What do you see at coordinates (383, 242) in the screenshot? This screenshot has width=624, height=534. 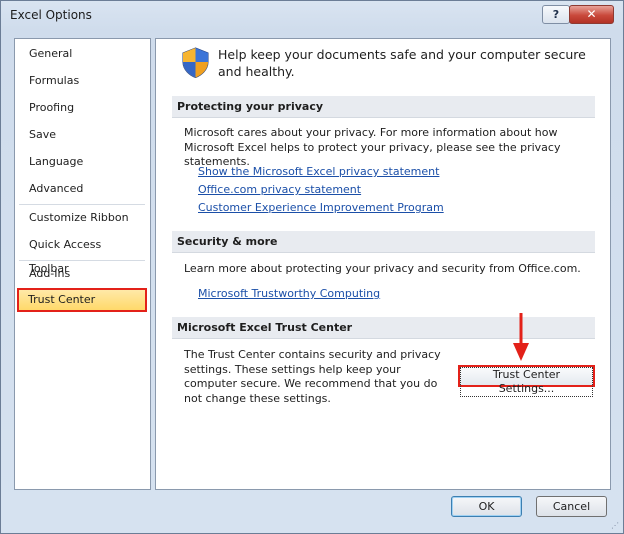 I see `security-section-header: Security & more` at bounding box center [383, 242].